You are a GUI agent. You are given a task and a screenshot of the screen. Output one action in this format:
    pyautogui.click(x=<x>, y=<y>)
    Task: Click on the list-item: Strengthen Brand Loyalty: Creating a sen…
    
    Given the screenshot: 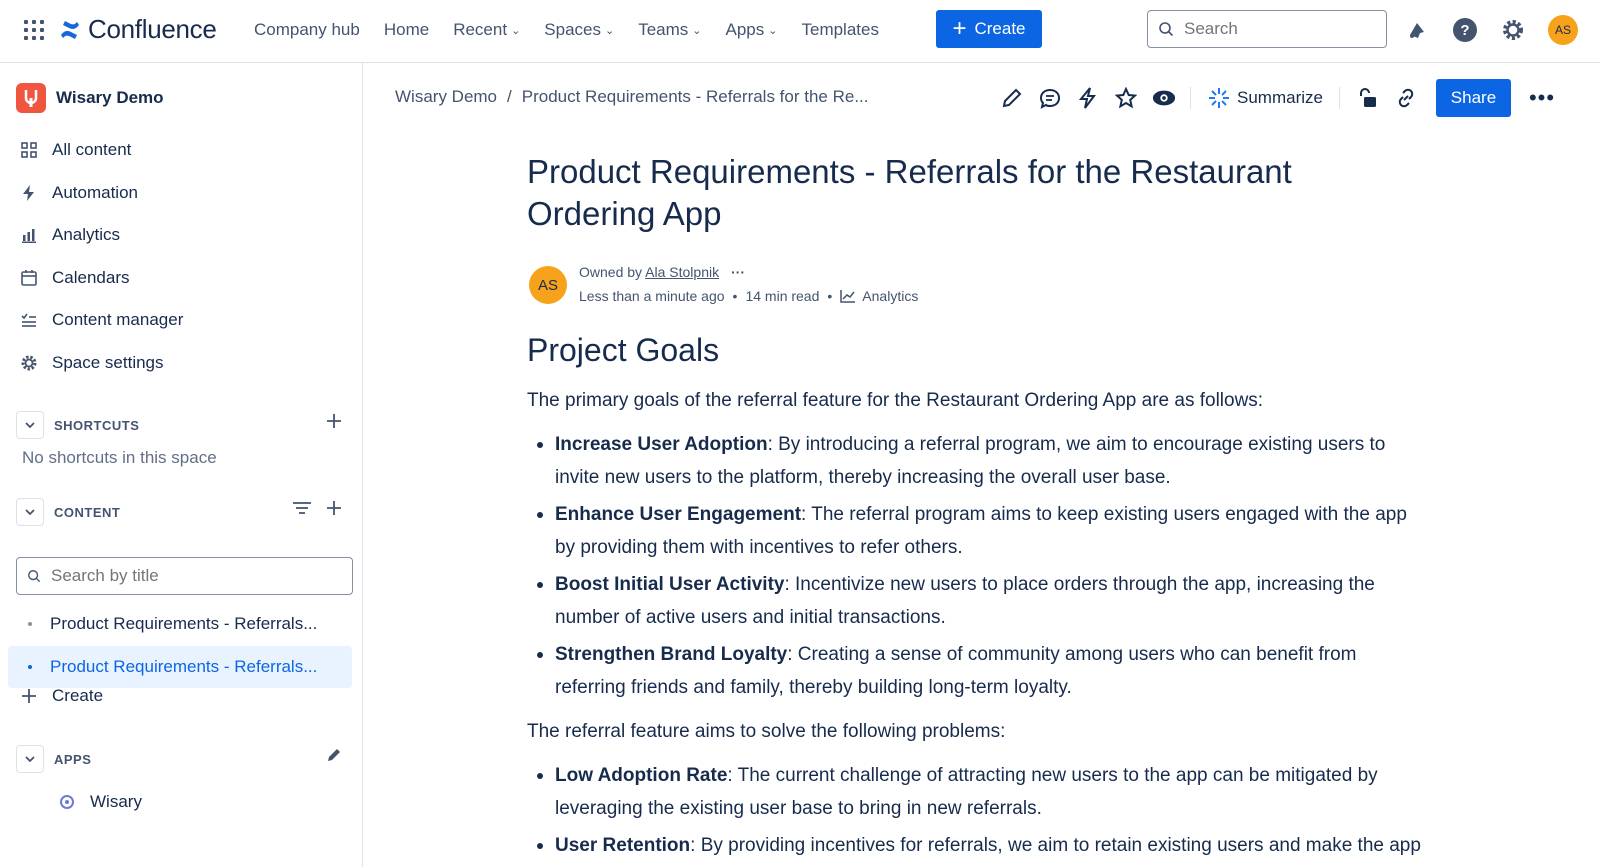 What is the action you would take?
    pyautogui.click(x=977, y=671)
    